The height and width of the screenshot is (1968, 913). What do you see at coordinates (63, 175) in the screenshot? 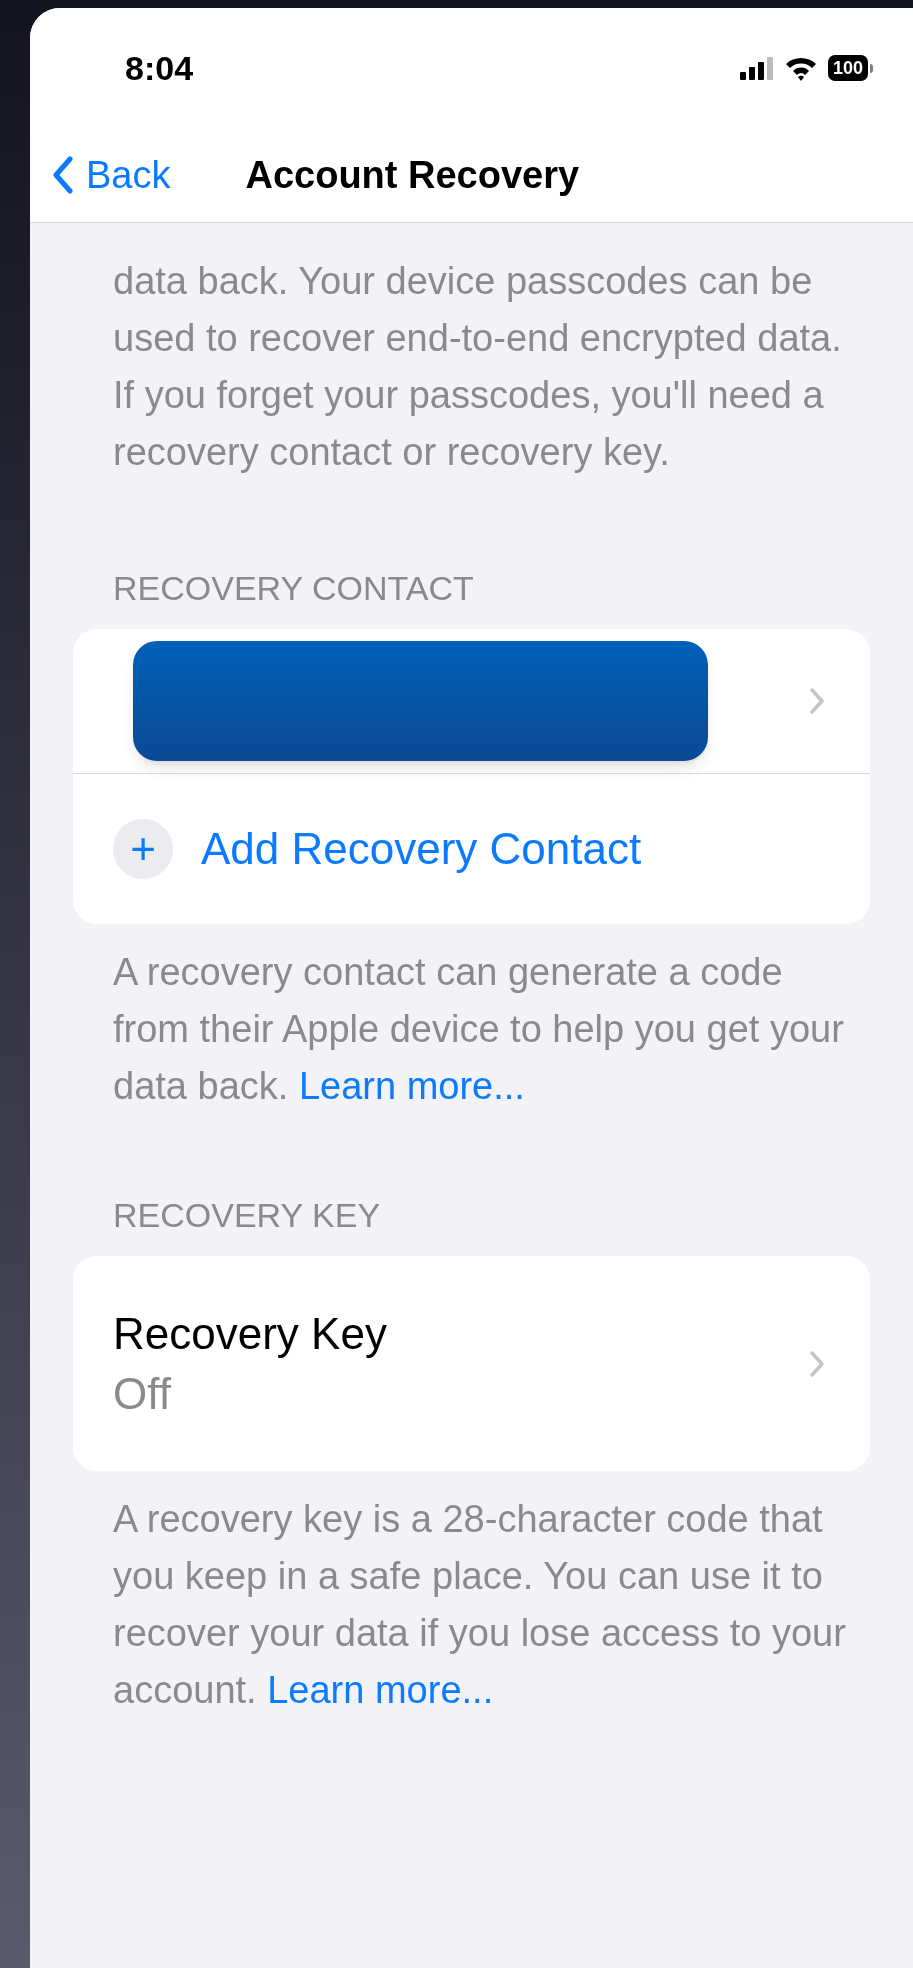
I see `back-chevron-icon` at bounding box center [63, 175].